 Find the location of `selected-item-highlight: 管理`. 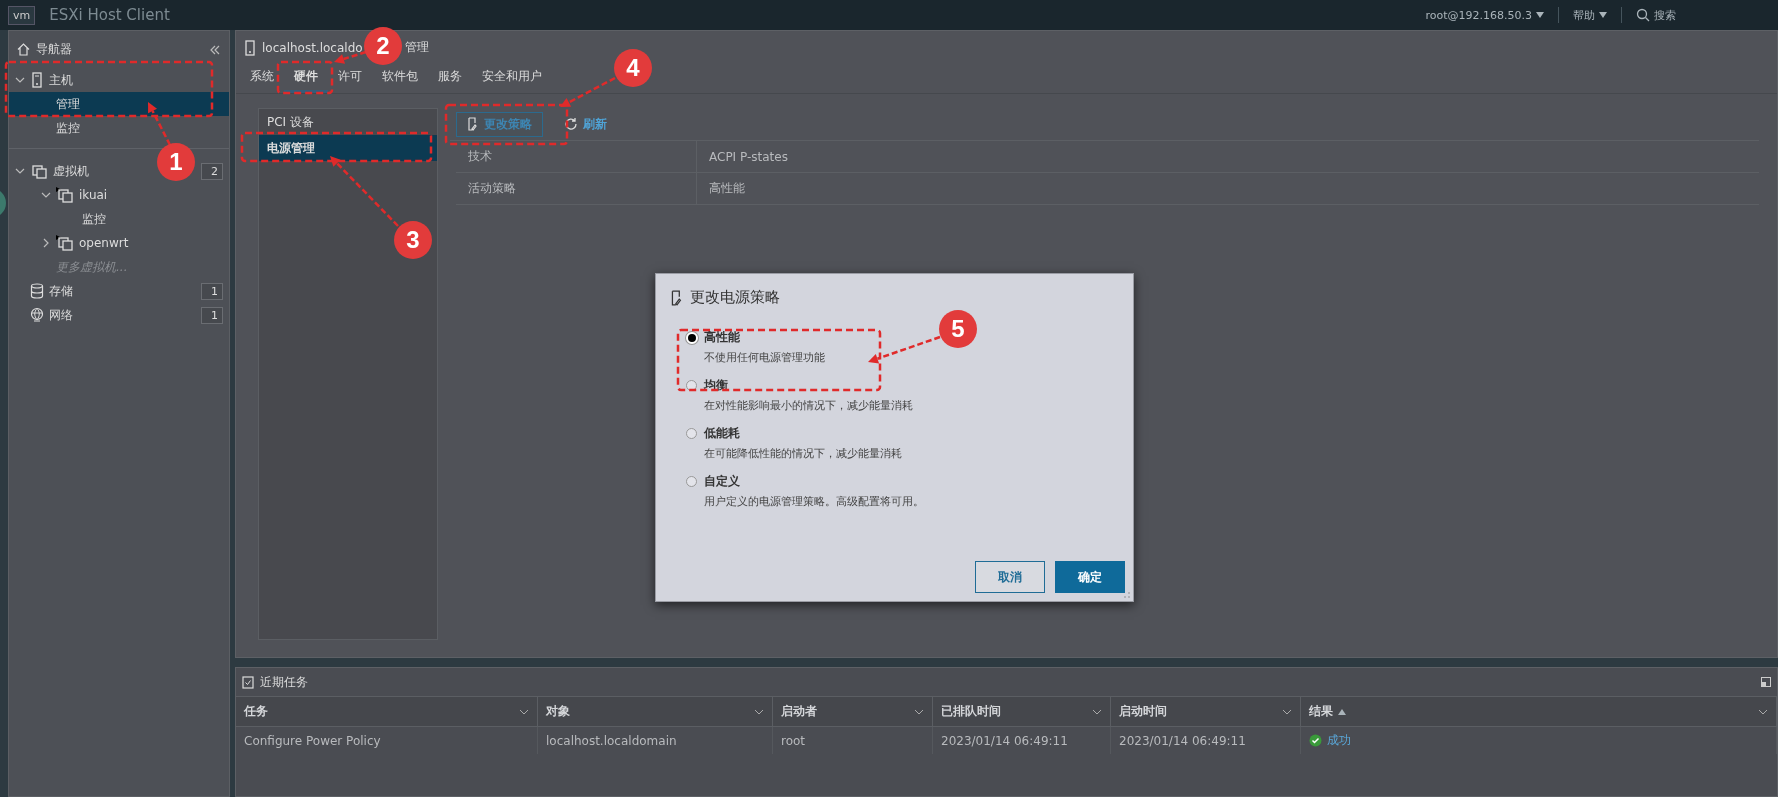

selected-item-highlight: 管理 is located at coordinates (119, 104).